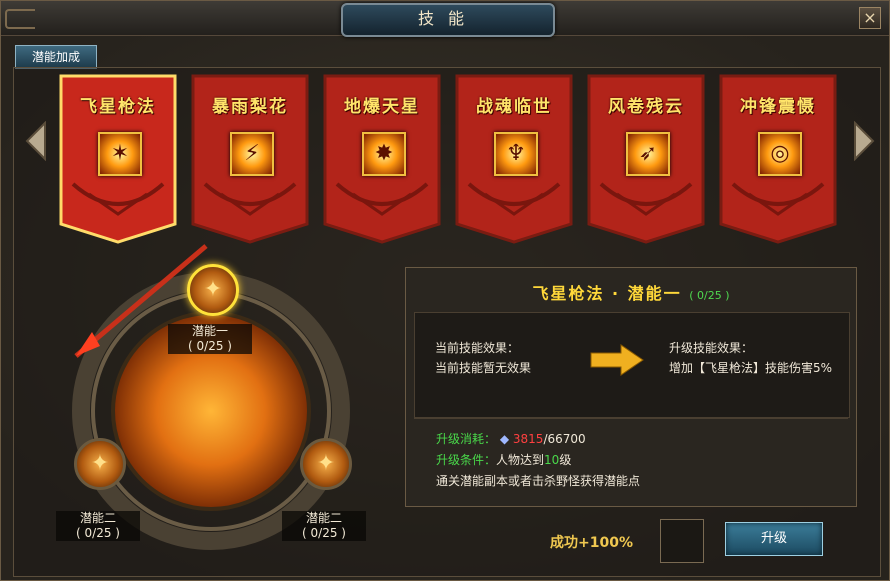 Image resolution: width=890 pixels, height=581 pixels. Describe the element at coordinates (118, 107) in the screenshot. I see `banner-name: 飞星枪法` at that location.